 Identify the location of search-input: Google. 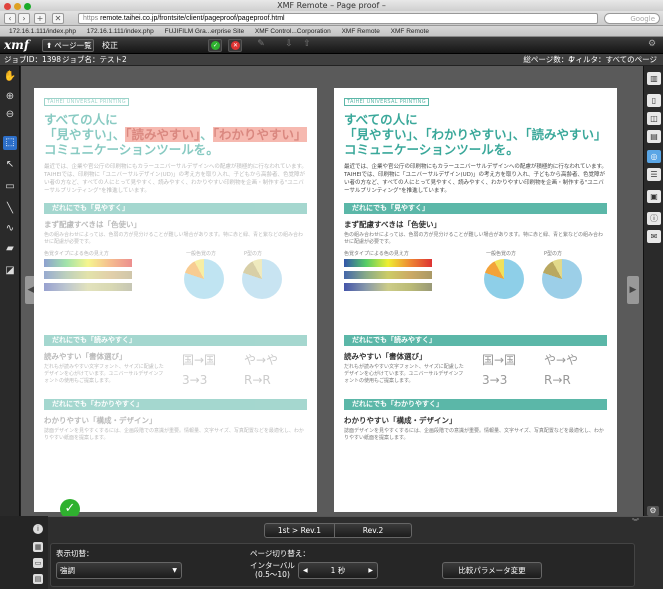
(632, 18).